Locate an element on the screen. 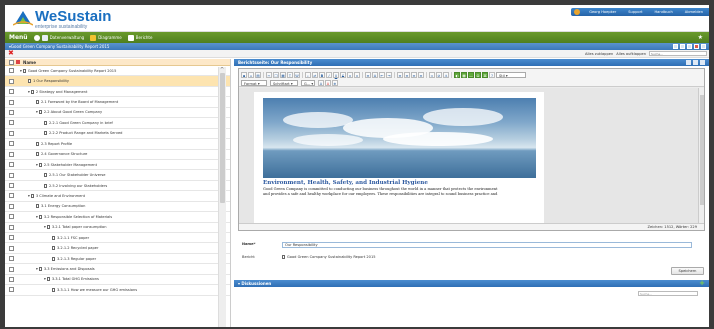 The height and width of the screenshot is (329, 714). logo: WeSustain enterprise sustainability is located at coordinates (61, 19).